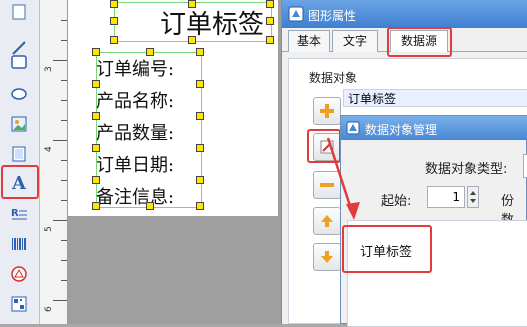 This screenshot has height=327, width=527. What do you see at coordinates (419, 42) in the screenshot?
I see `datasource-tab-highlight` at bounding box center [419, 42].